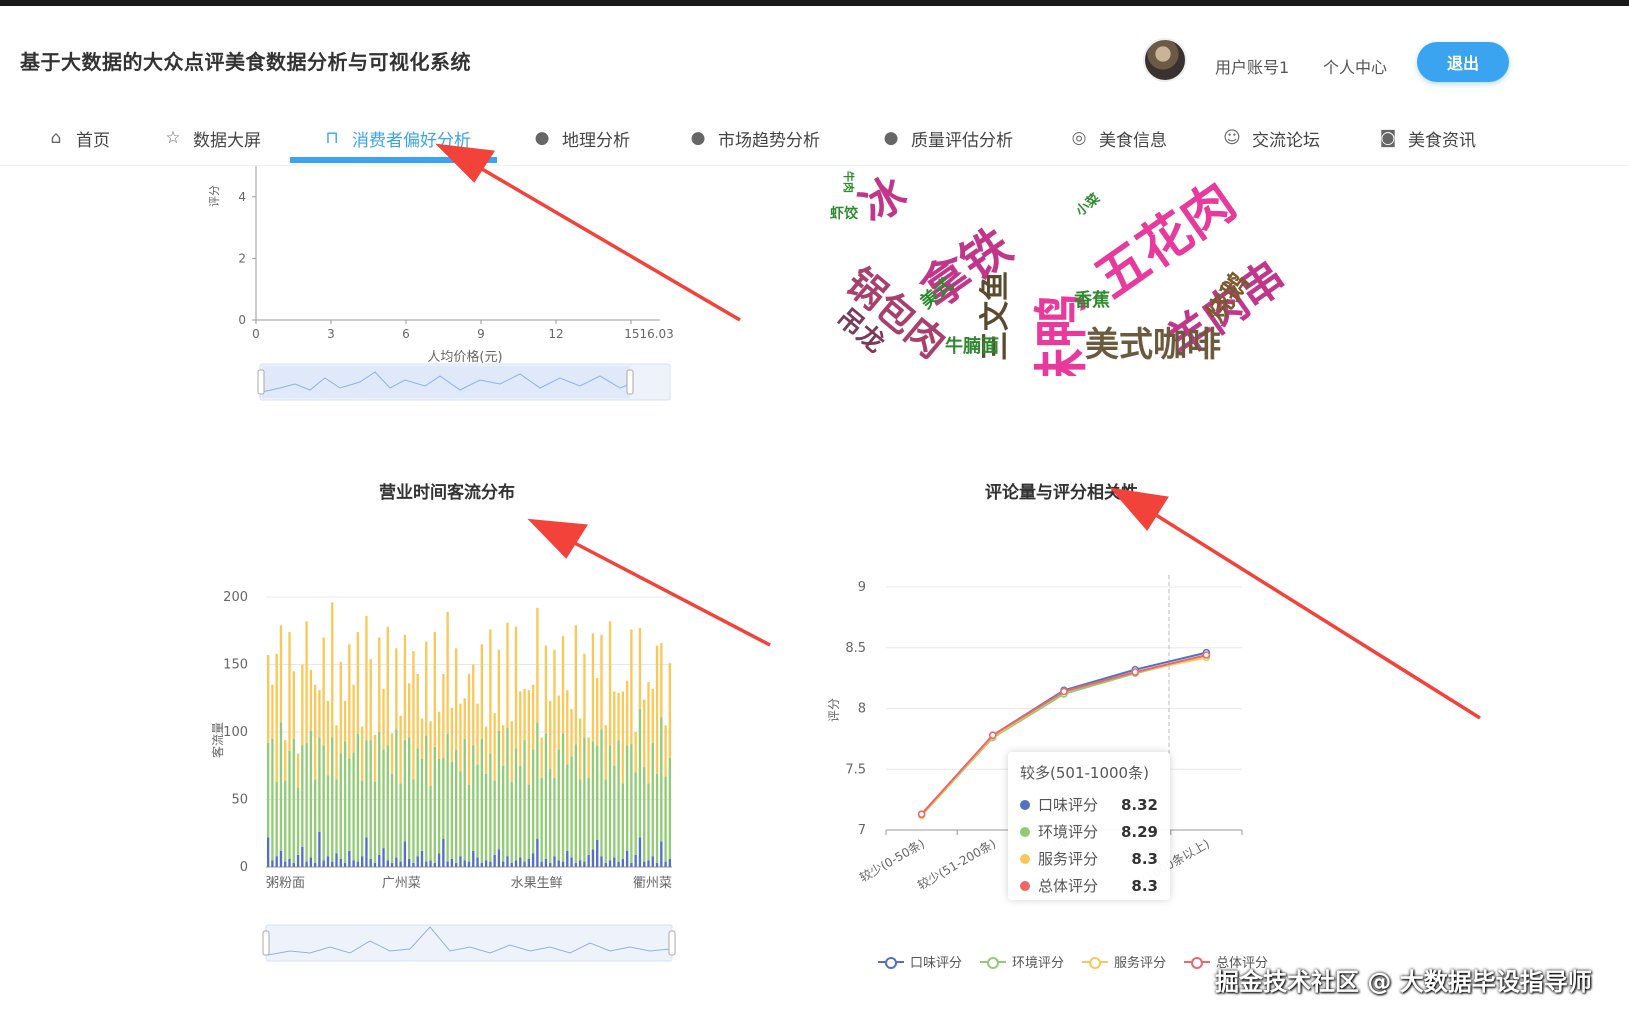 The height and width of the screenshot is (1017, 1629). I want to click on nav-item-data-screen: ☆ 数据大屏, so click(212, 138).